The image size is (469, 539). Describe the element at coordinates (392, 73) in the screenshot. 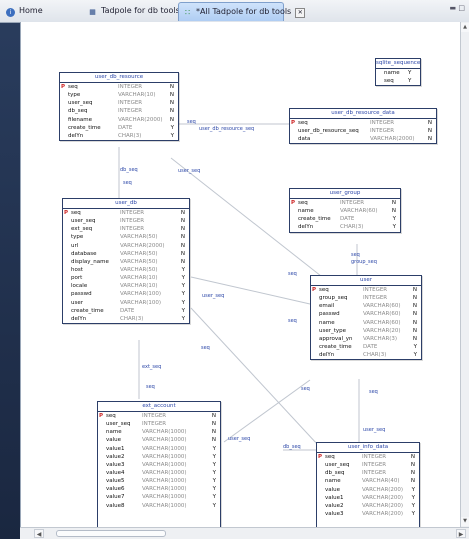

I see `column-name: name` at that location.